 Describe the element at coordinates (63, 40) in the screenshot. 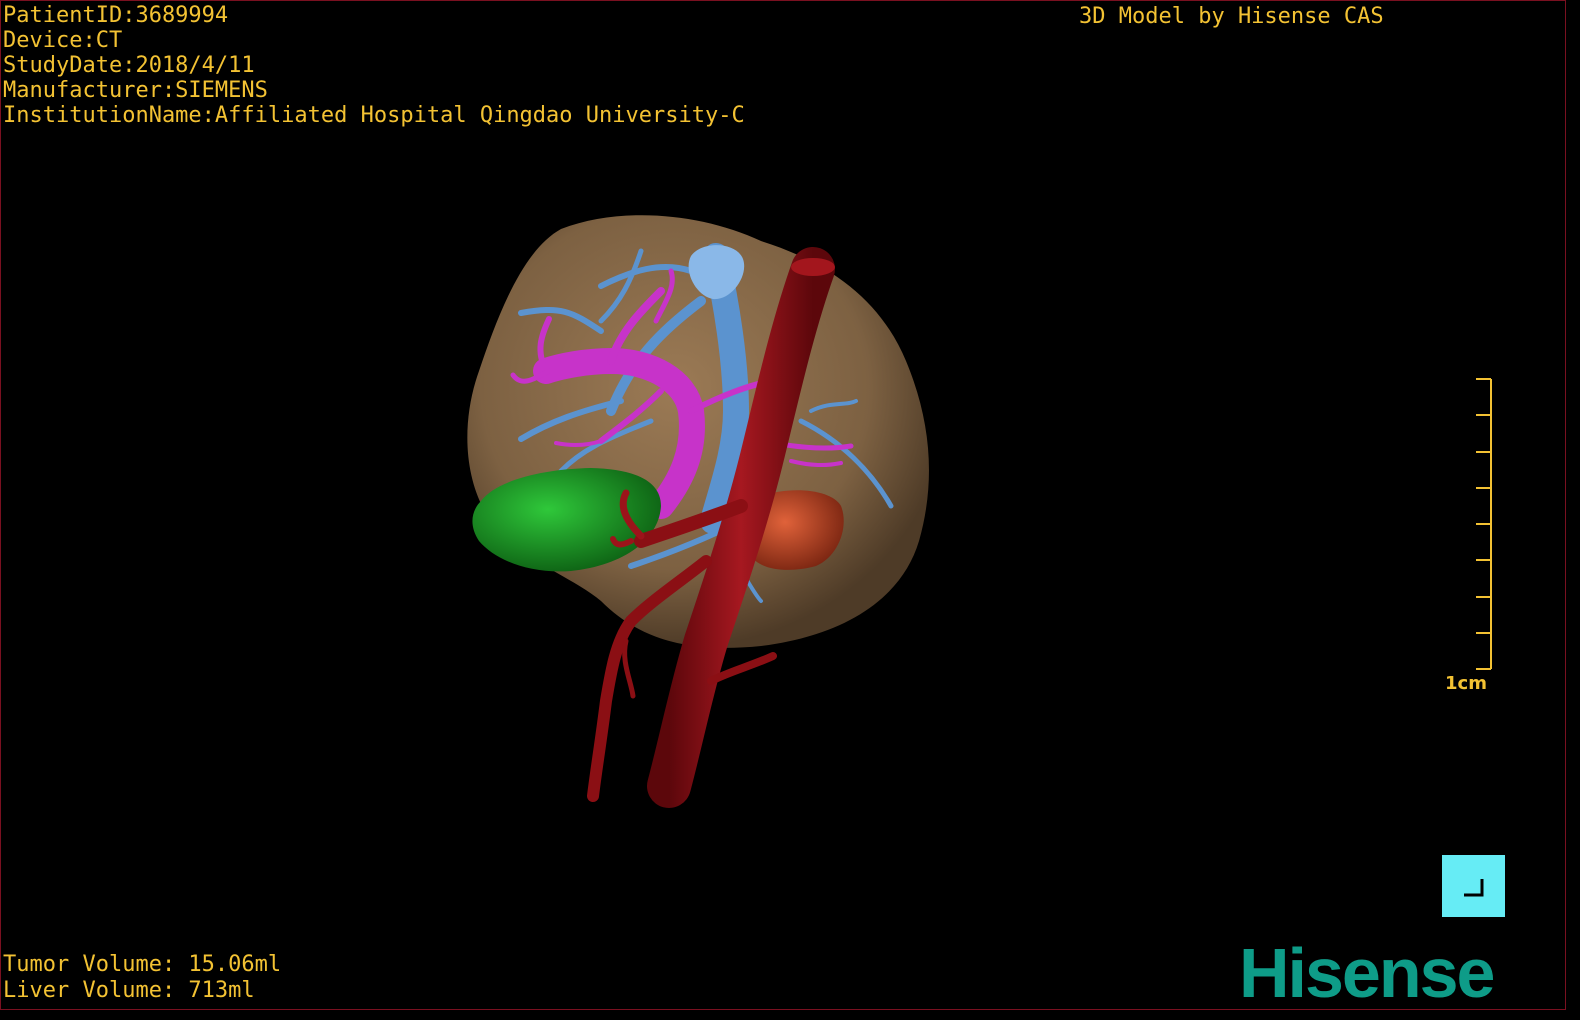

I see `device-text: Device:CT` at that location.